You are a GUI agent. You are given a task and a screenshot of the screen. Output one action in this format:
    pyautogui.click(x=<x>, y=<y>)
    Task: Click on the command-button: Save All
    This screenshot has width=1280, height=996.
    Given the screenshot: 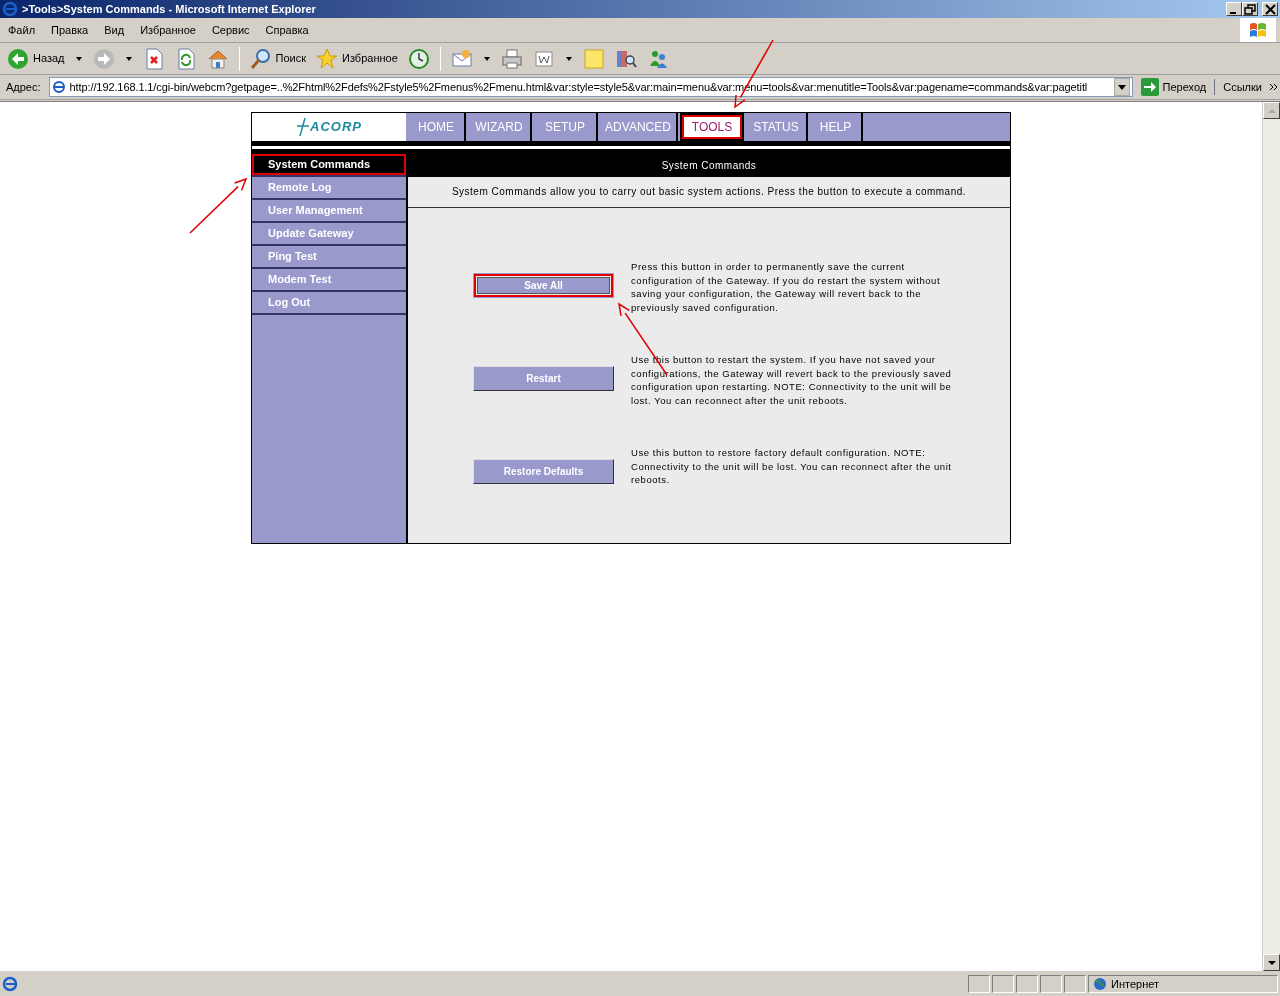 What is the action you would take?
    pyautogui.click(x=543, y=285)
    